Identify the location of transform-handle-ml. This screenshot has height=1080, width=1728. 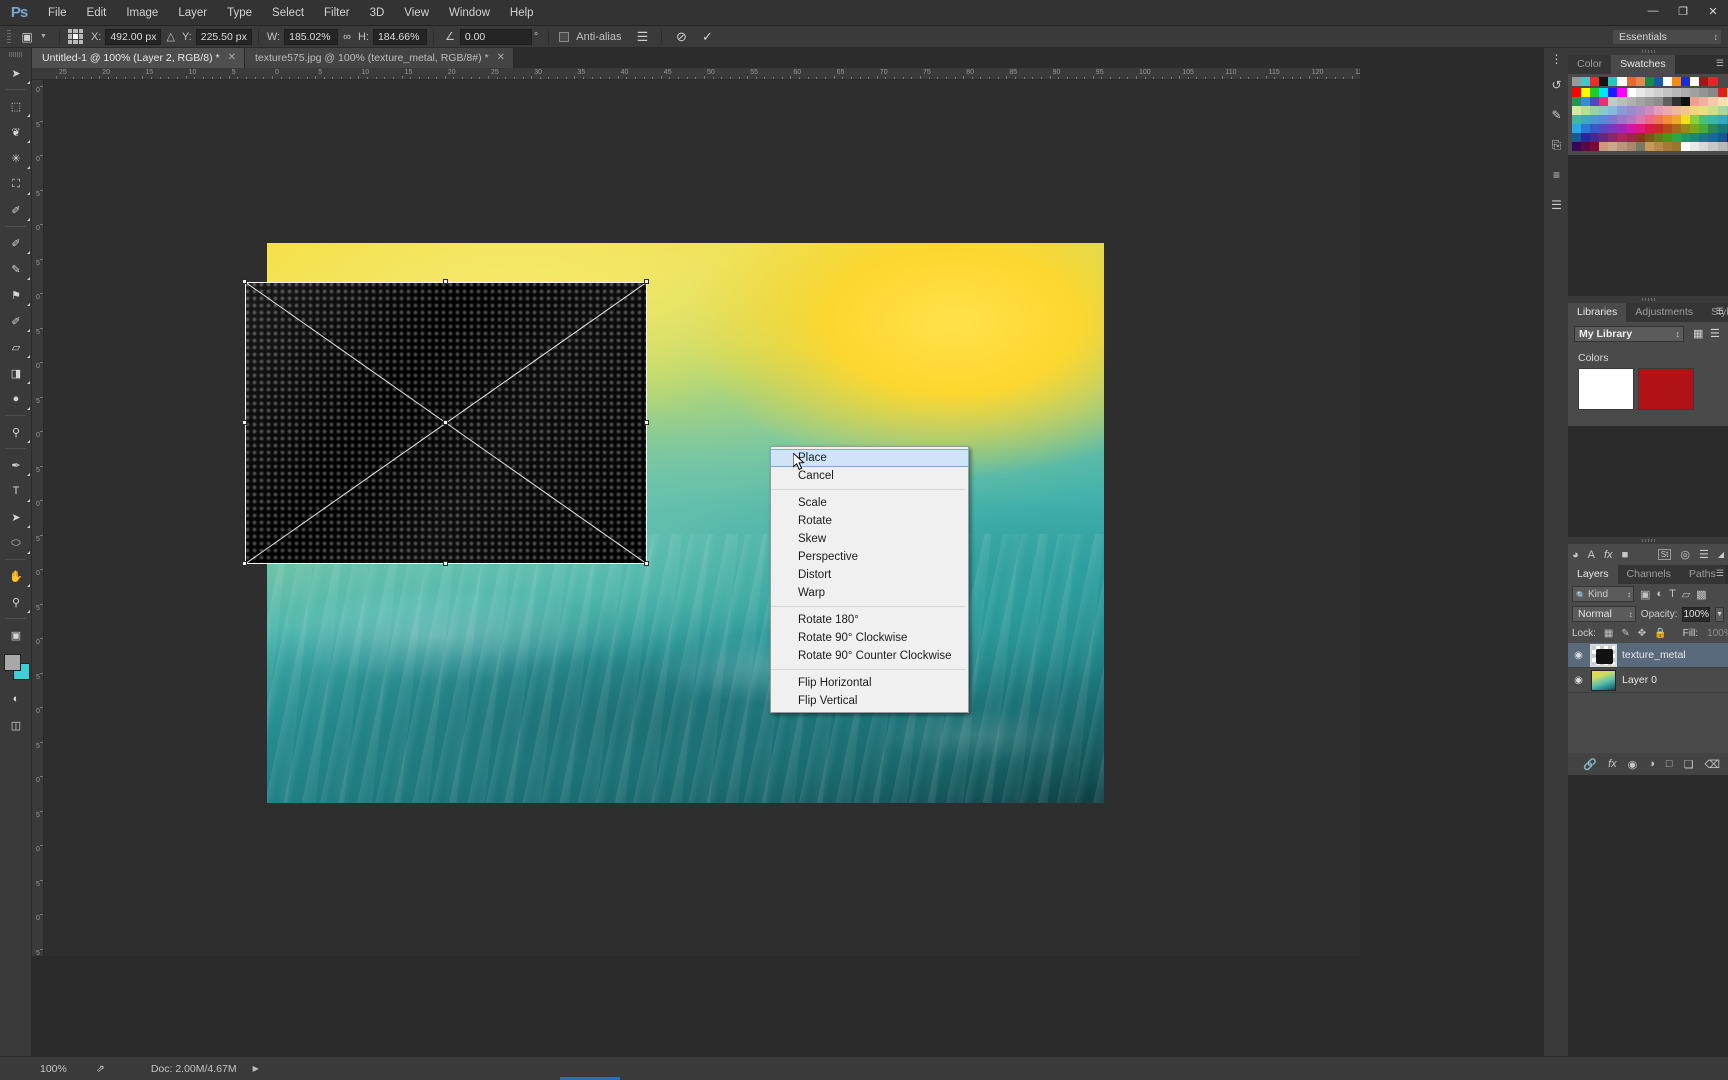
(244, 422).